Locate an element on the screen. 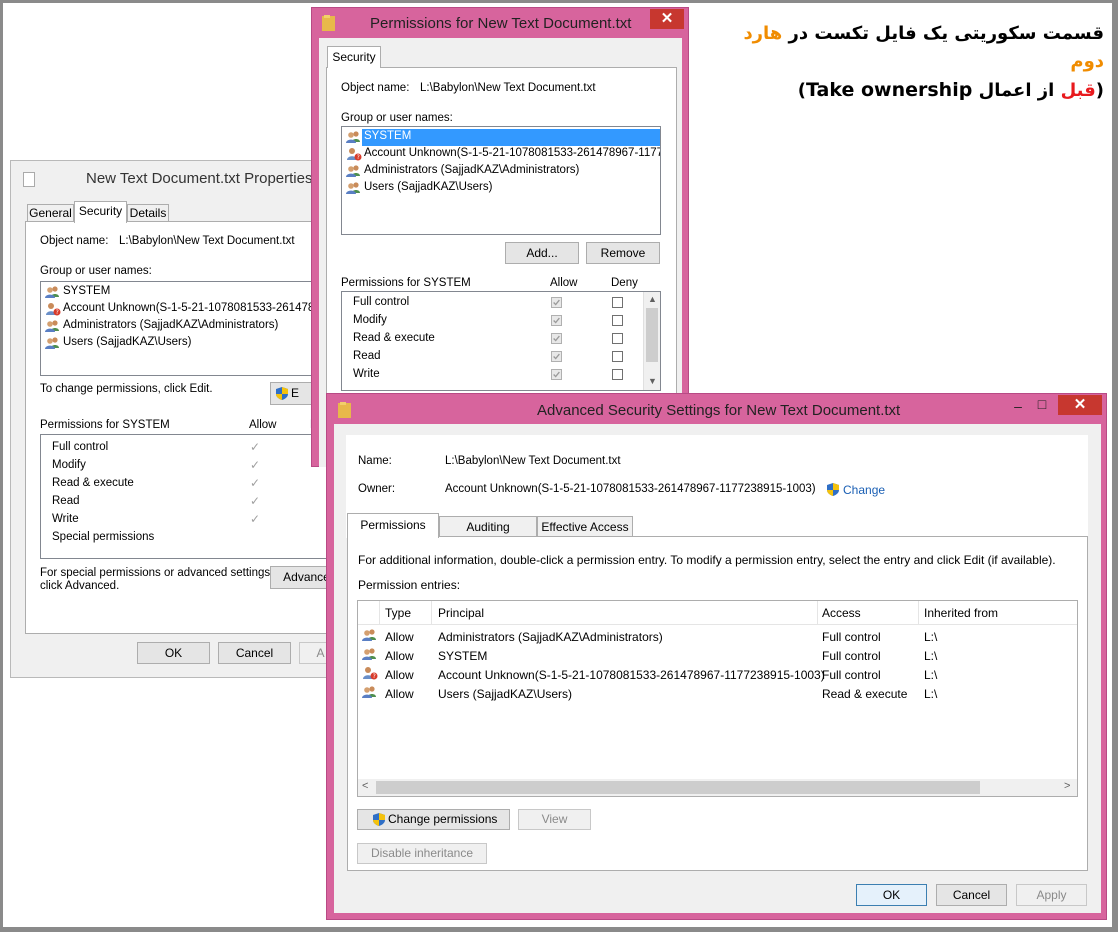 This screenshot has height=932, width=1118. tab-details: Details is located at coordinates (148, 213).